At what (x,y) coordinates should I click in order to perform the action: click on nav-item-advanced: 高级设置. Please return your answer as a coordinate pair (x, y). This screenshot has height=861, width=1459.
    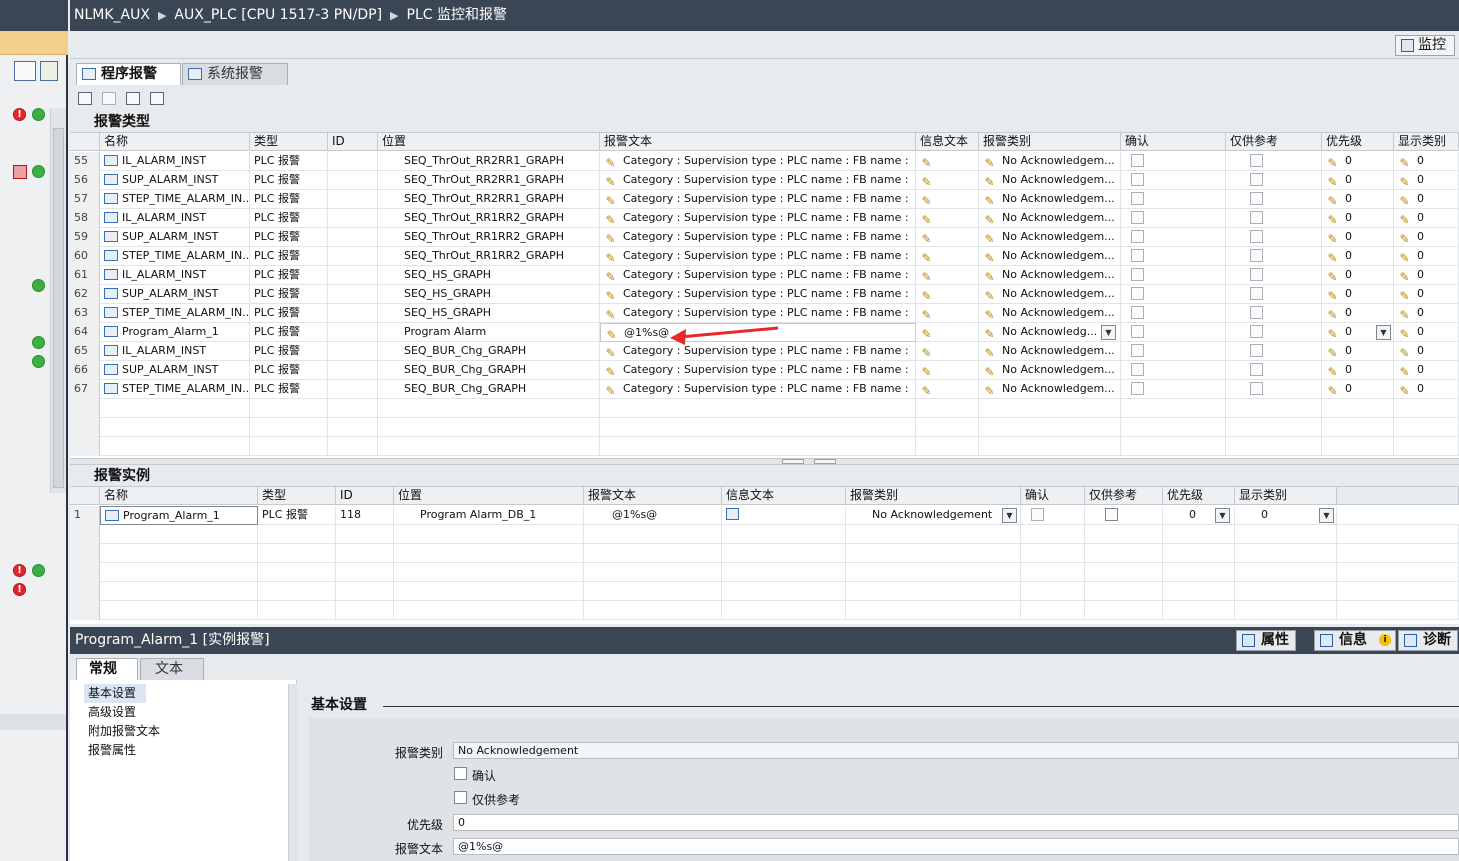
    Looking at the image, I should click on (183, 712).